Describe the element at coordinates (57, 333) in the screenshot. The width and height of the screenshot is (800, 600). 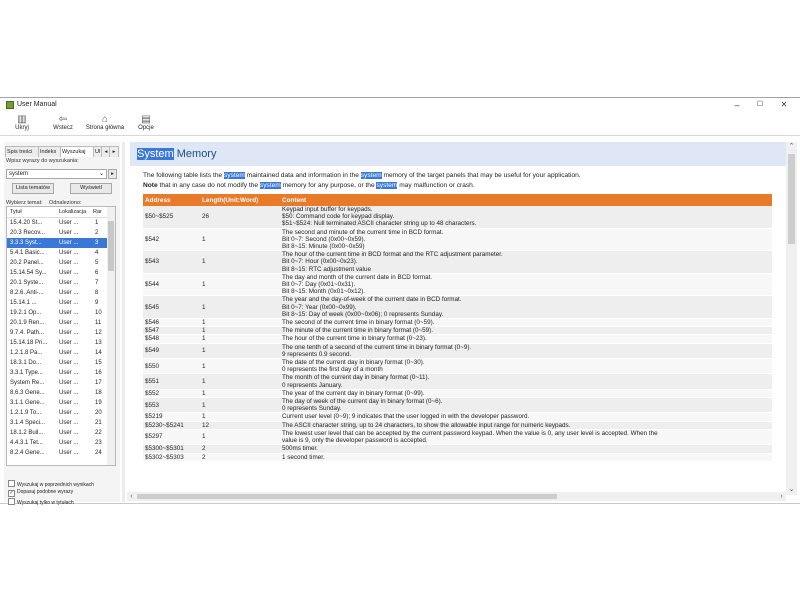
I see `list-item: 9.7.4. Path... User ... 12` at that location.